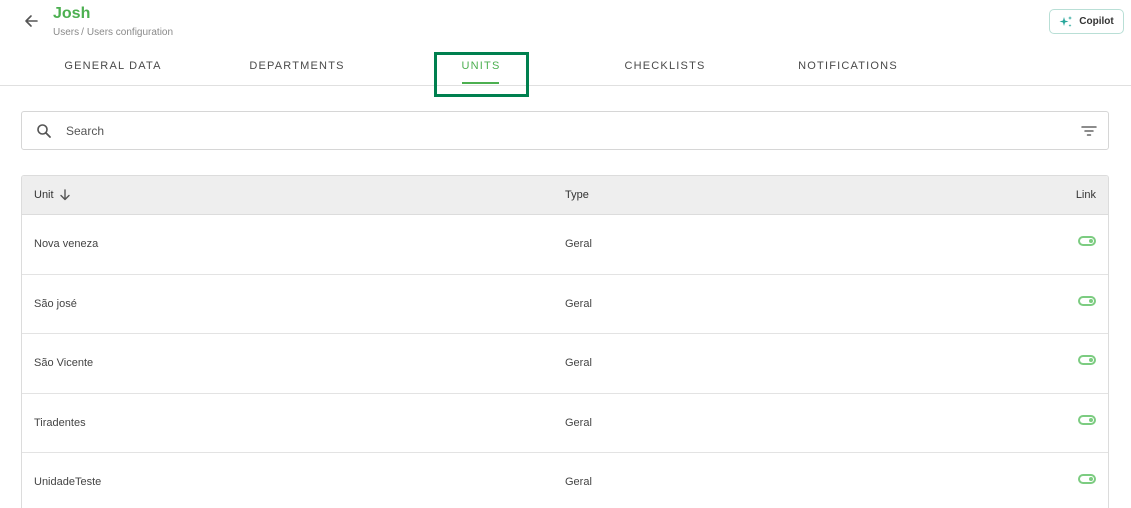 The width and height of the screenshot is (1131, 508). I want to click on copilot-button: Copilot, so click(1086, 21).